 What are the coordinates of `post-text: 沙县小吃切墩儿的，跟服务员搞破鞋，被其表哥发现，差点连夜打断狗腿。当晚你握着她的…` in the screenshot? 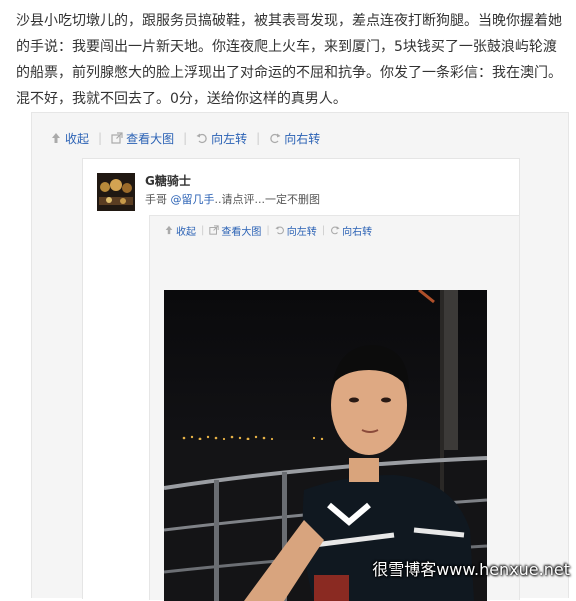 It's located at (289, 60).